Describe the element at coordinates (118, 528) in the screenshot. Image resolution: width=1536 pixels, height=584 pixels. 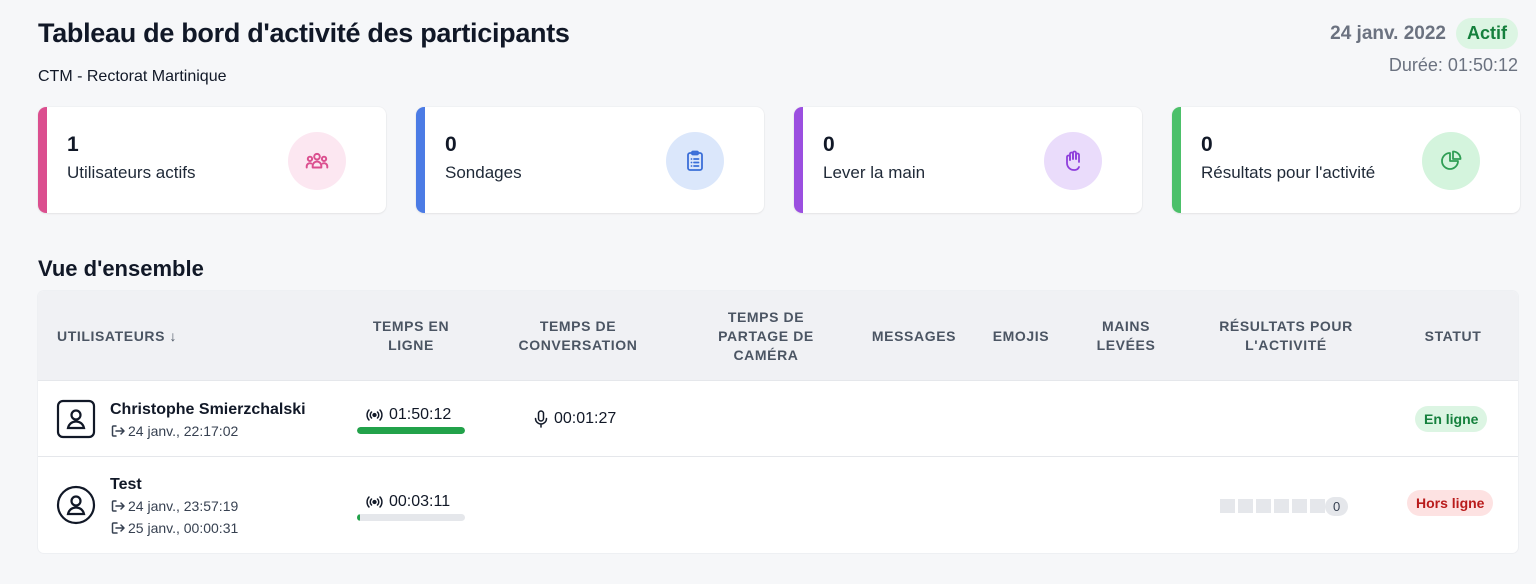
I see `sign-out-icon` at that location.